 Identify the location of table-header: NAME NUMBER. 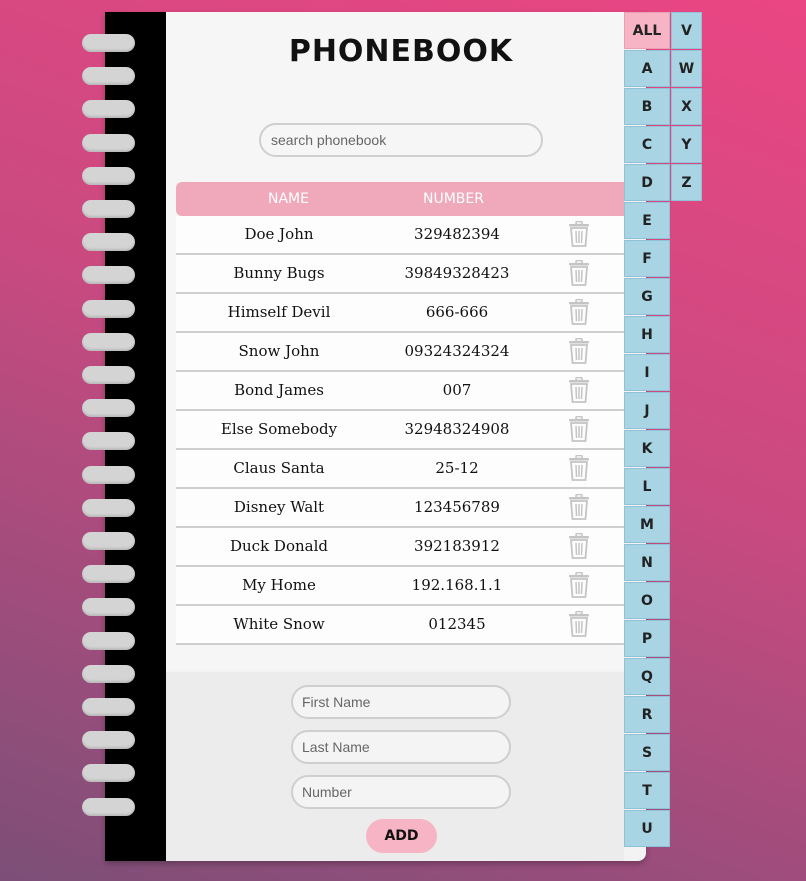
(400, 199).